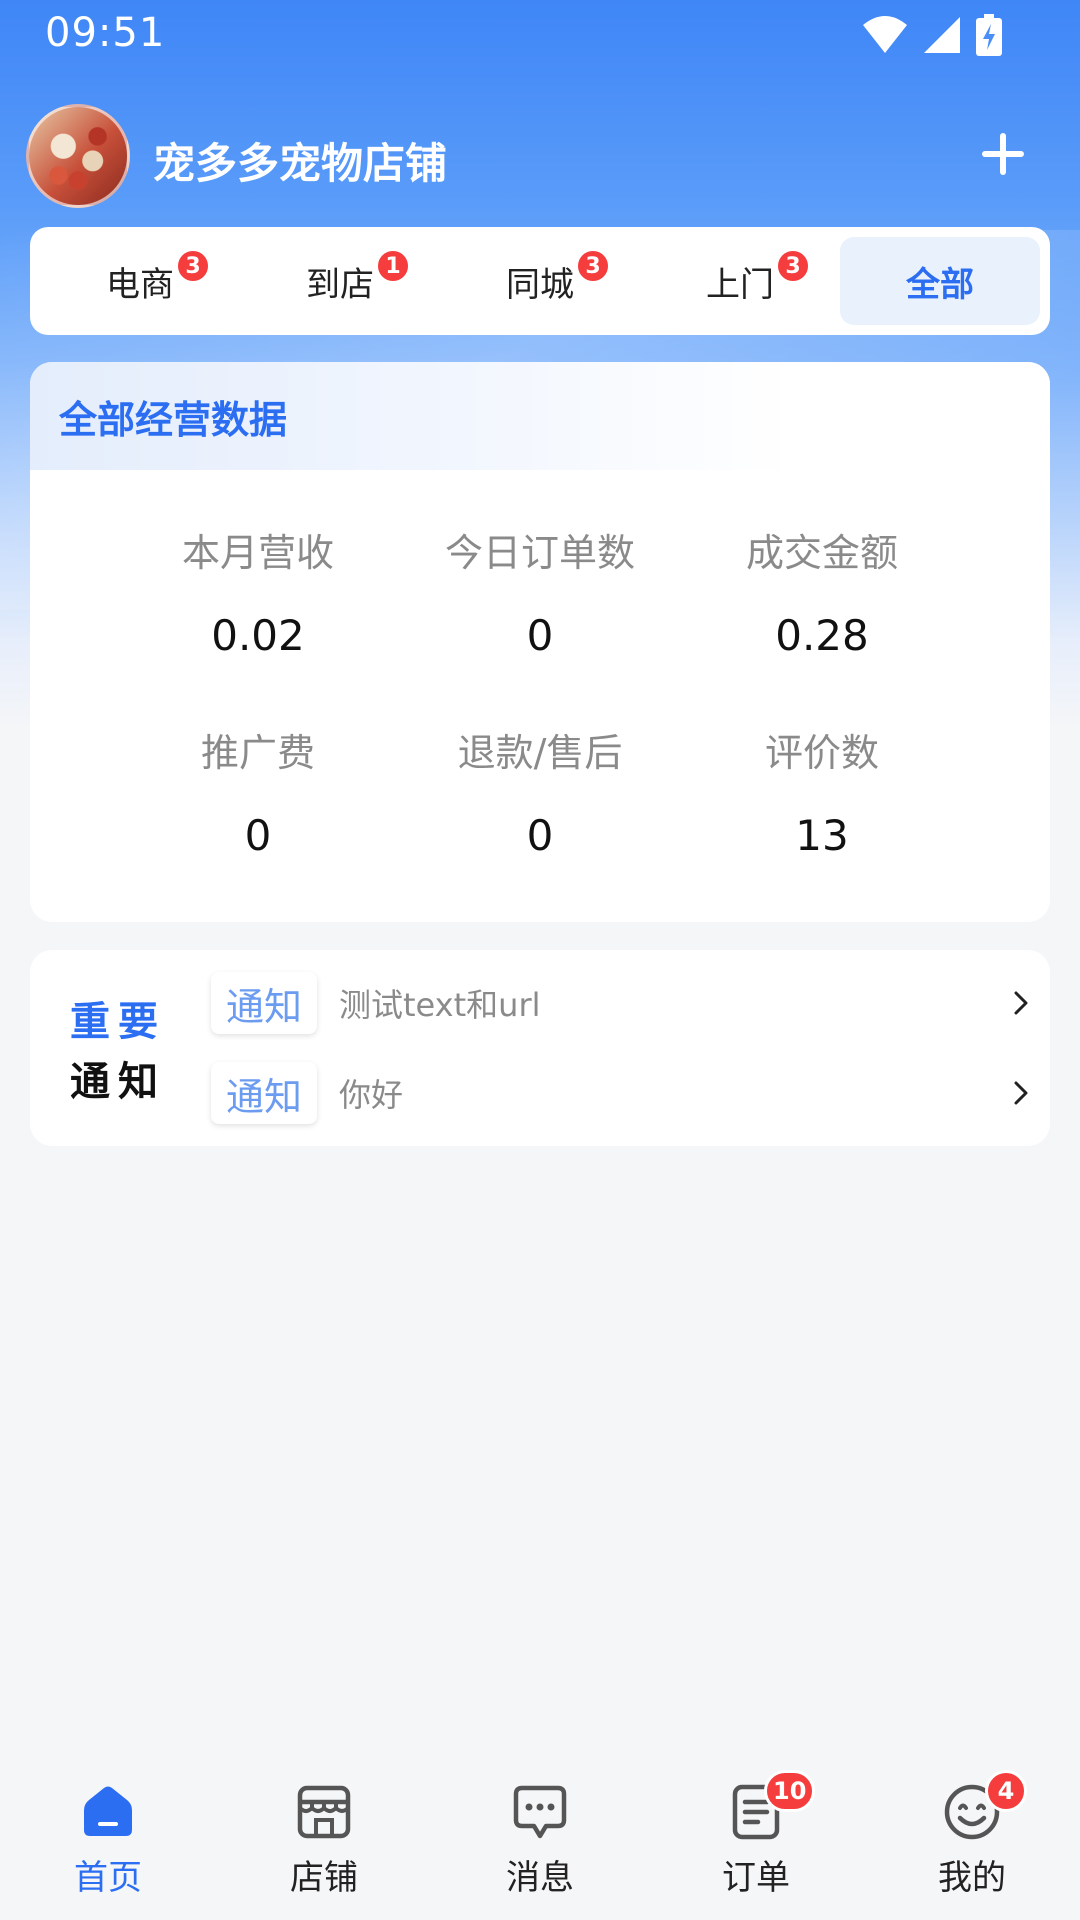  Describe the element at coordinates (540, 591) in the screenshot. I see `stat-today-orders: 今日订单数 0` at that location.